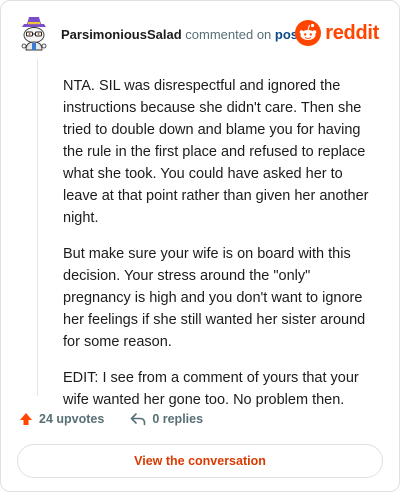  I want to click on username-link: ParsimoniousSalad, so click(121, 34).